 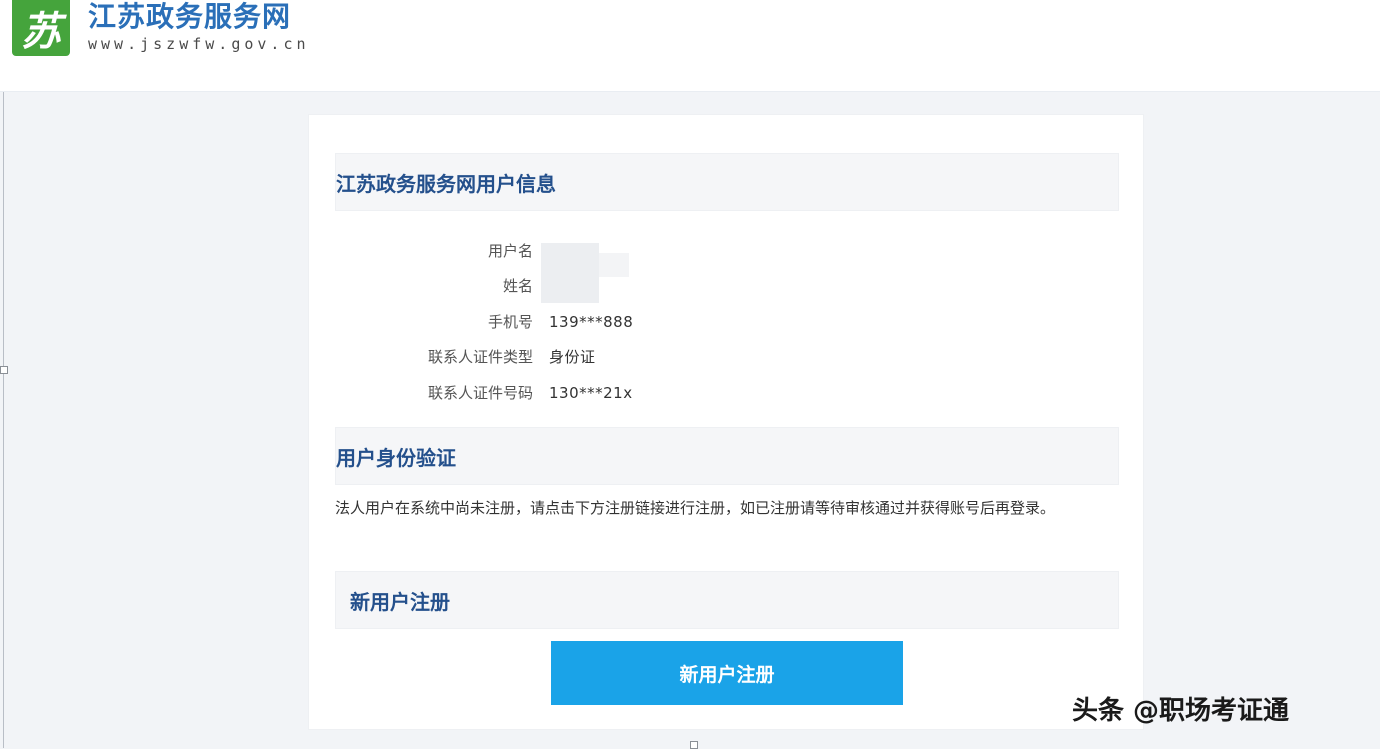 I want to click on window-left-edge, so click(x=2, y=374).